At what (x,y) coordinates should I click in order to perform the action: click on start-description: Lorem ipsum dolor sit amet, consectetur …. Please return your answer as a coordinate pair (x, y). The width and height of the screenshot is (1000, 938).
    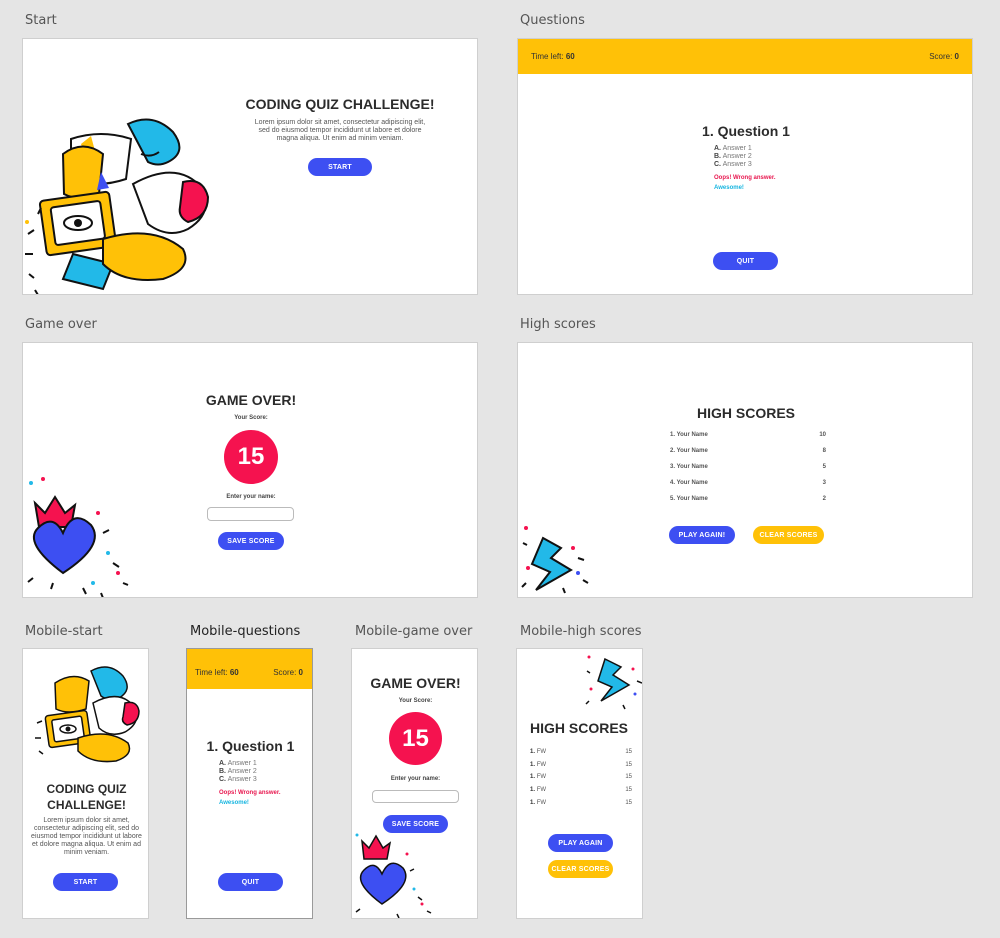
    Looking at the image, I should click on (340, 130).